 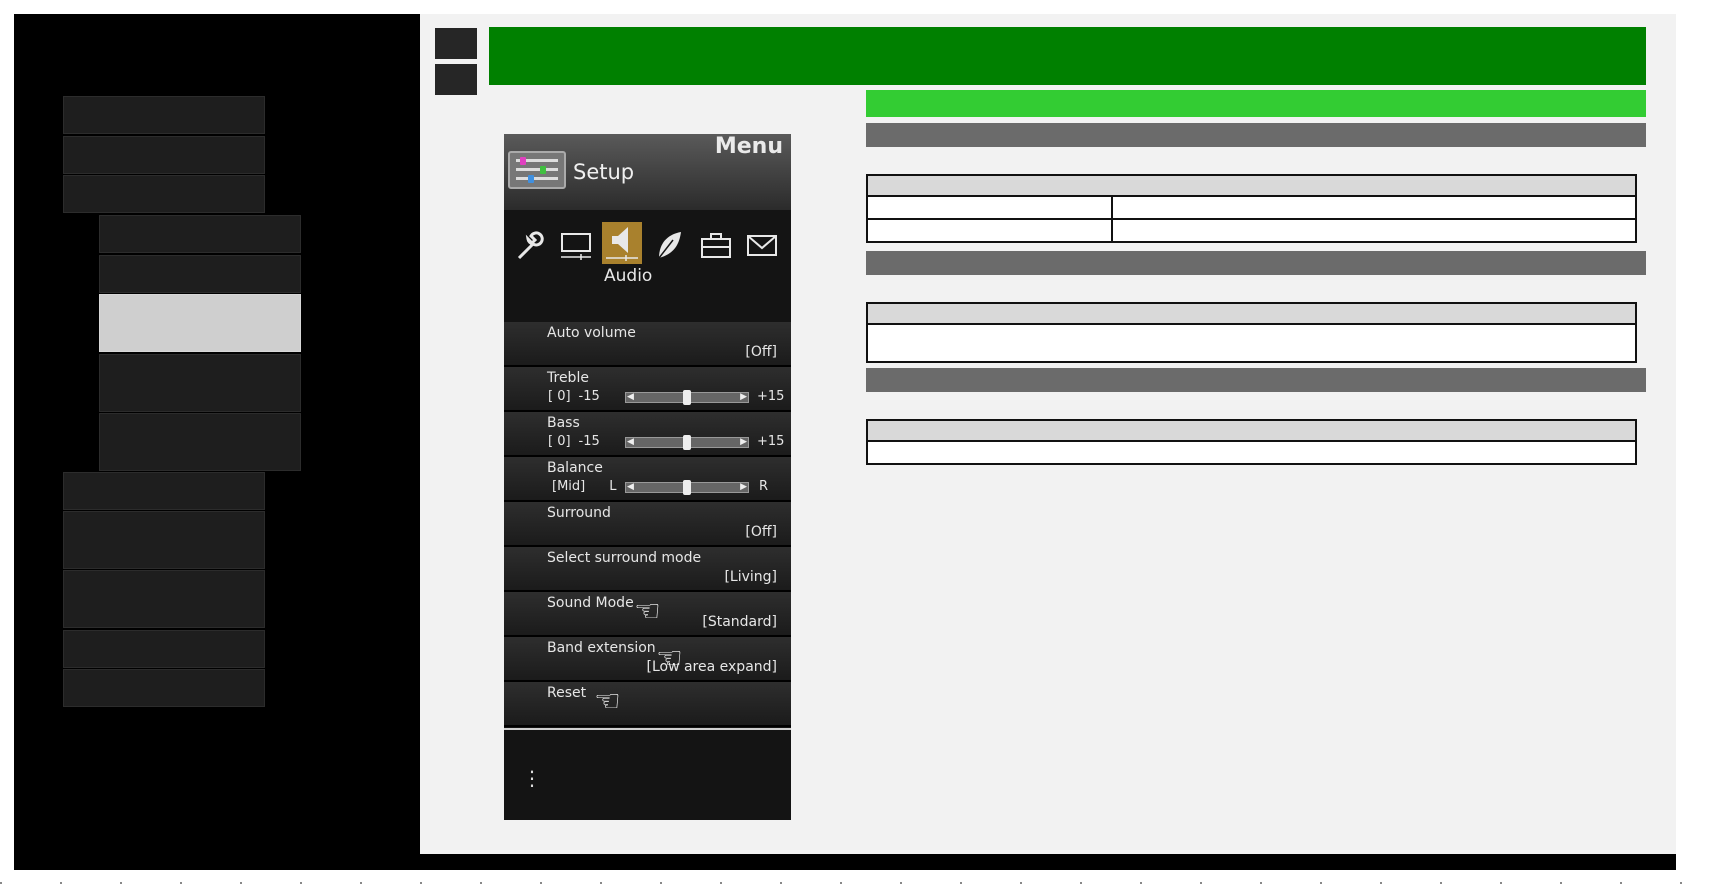 What do you see at coordinates (859, 883) in the screenshot?
I see `bottom-divider` at bounding box center [859, 883].